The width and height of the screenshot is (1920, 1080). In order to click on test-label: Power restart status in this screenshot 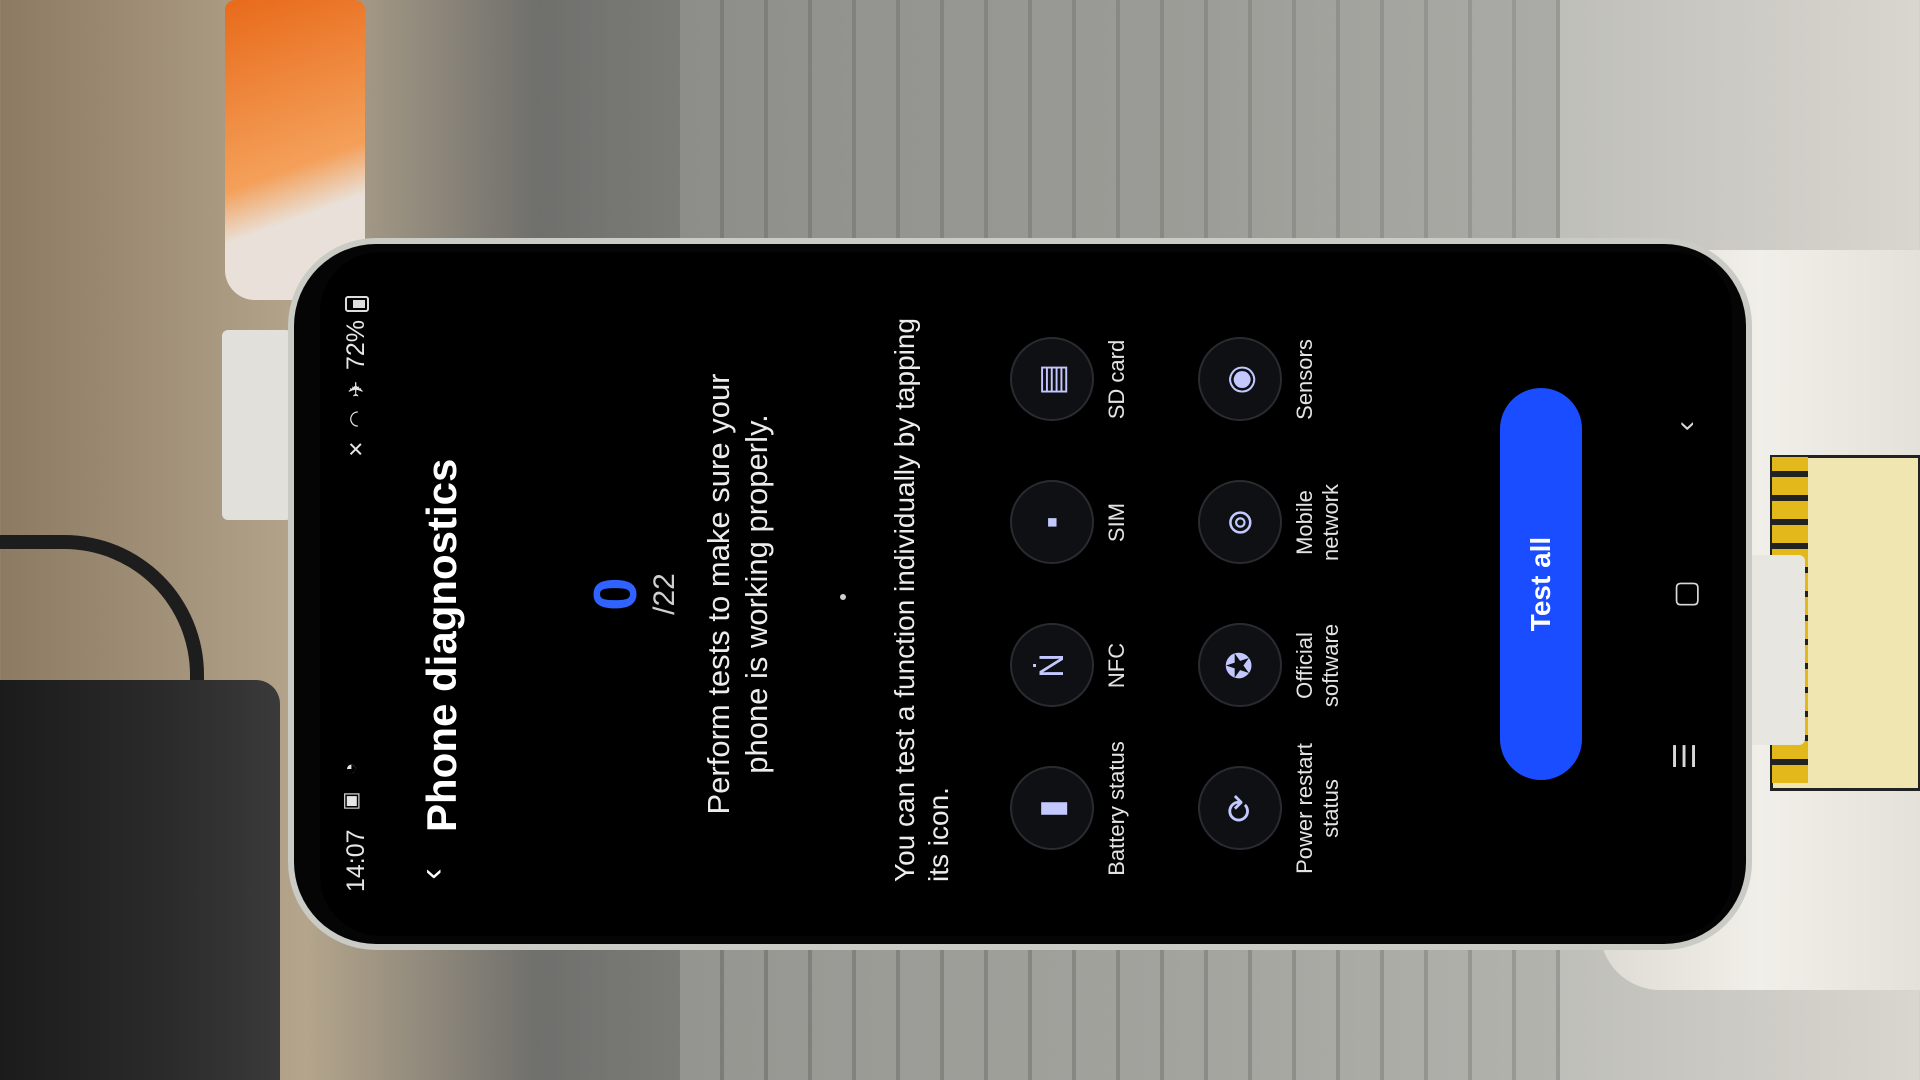, I will do `click(1317, 808)`.